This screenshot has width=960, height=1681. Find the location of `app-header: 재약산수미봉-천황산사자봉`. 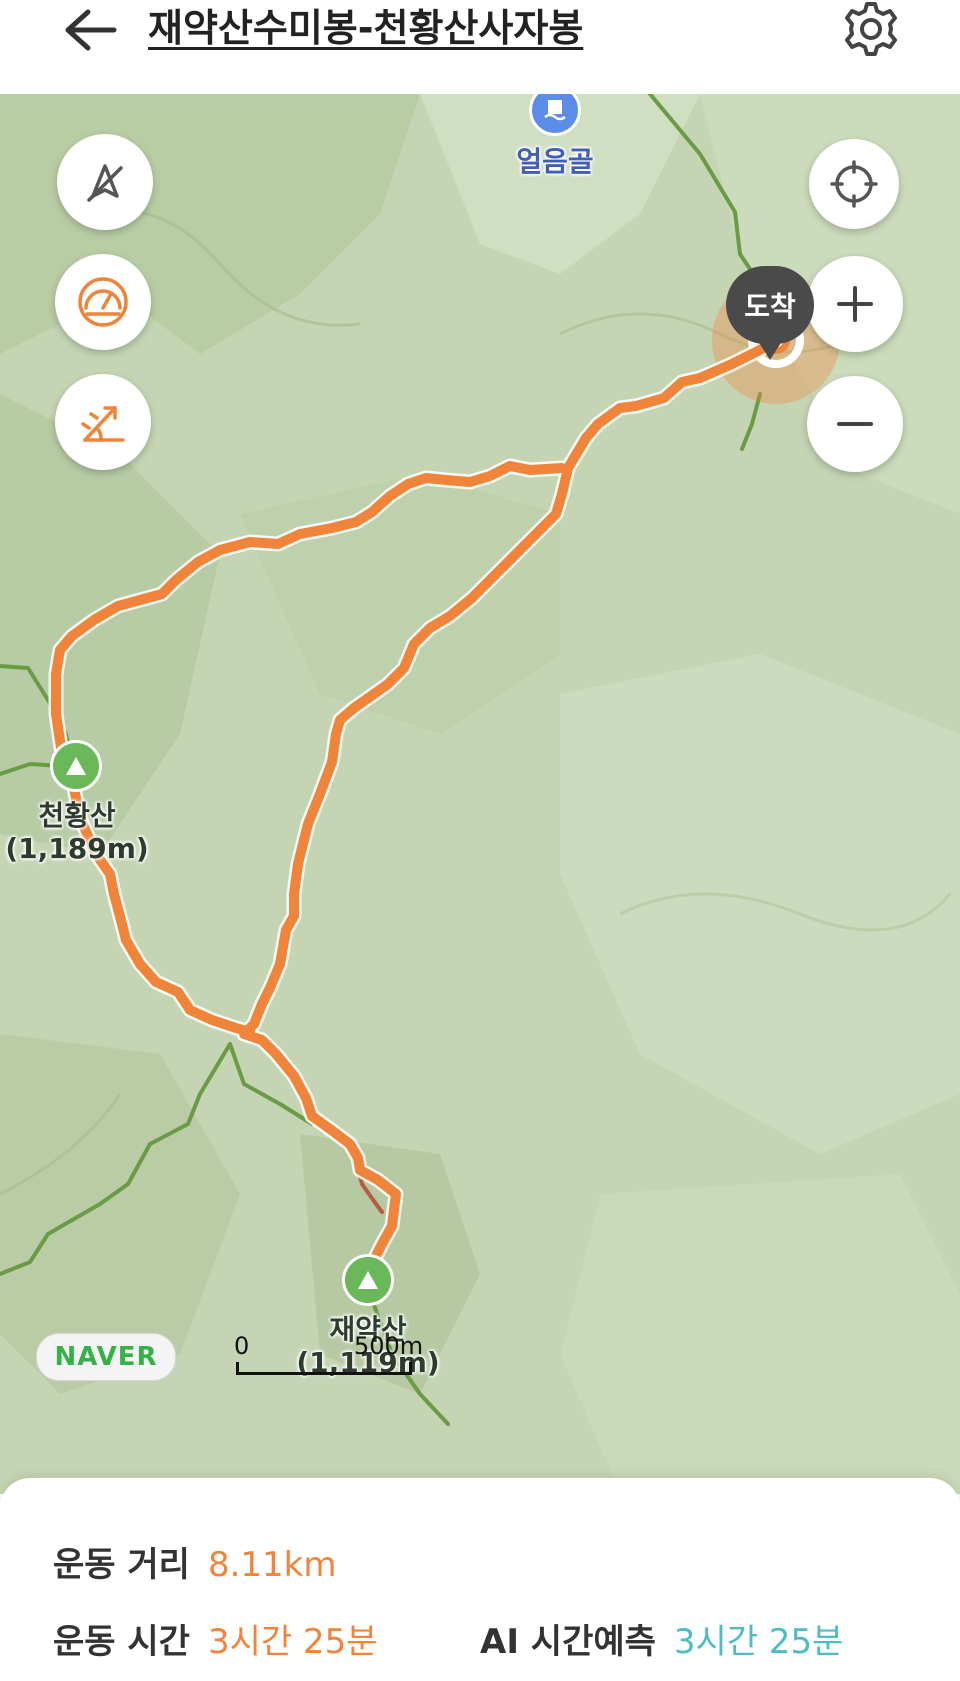

app-header: 재약산수미봉-천황산사자봉 is located at coordinates (480, 47).